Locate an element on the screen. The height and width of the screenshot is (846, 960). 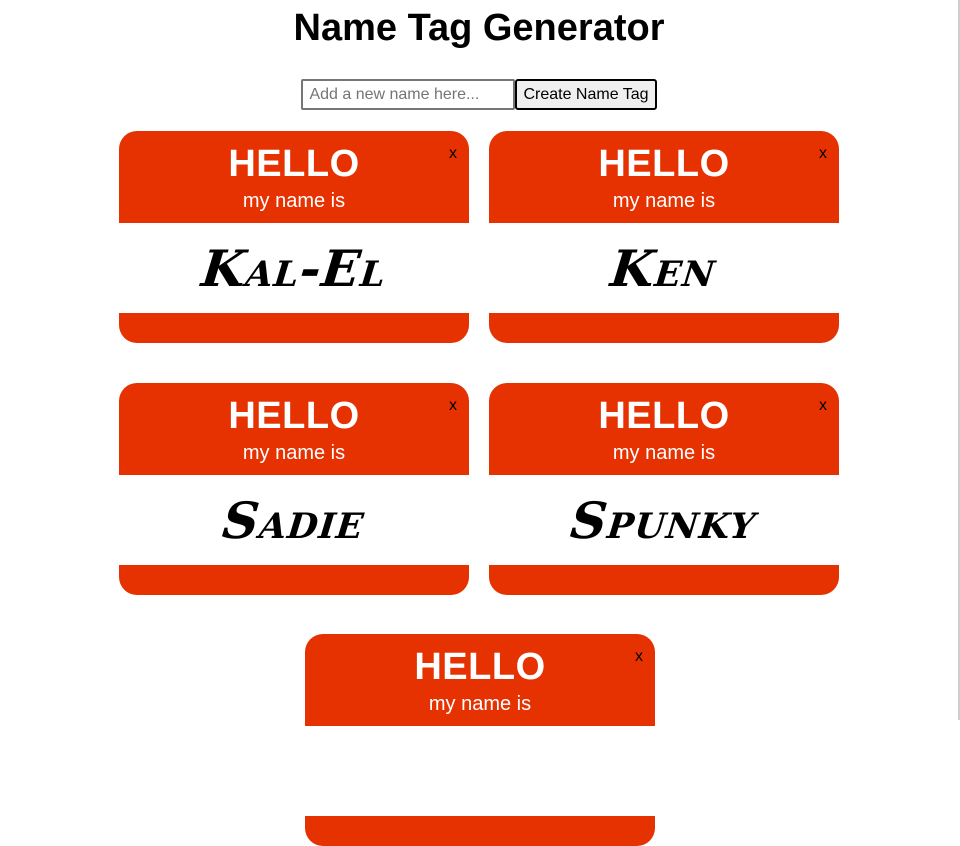
name-input is located at coordinates (408, 94).